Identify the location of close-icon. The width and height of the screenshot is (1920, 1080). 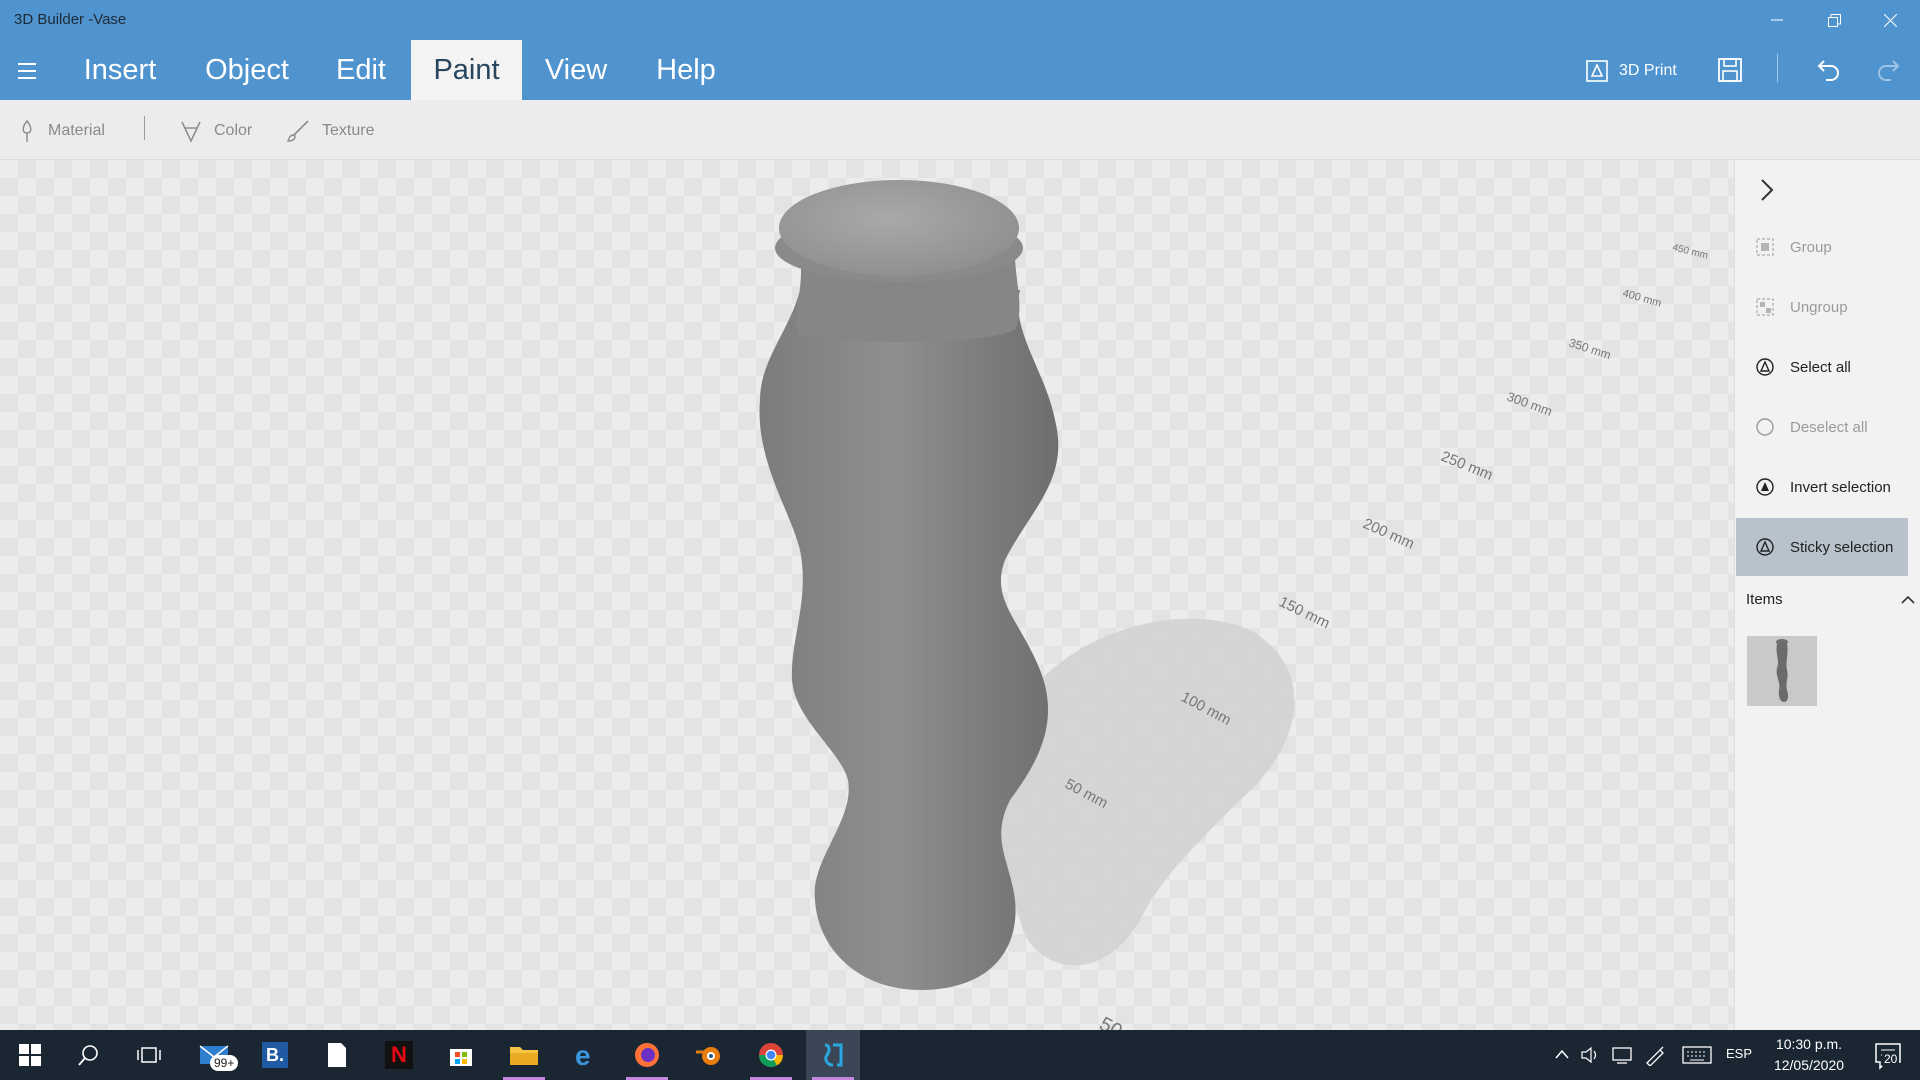
(1890, 20).